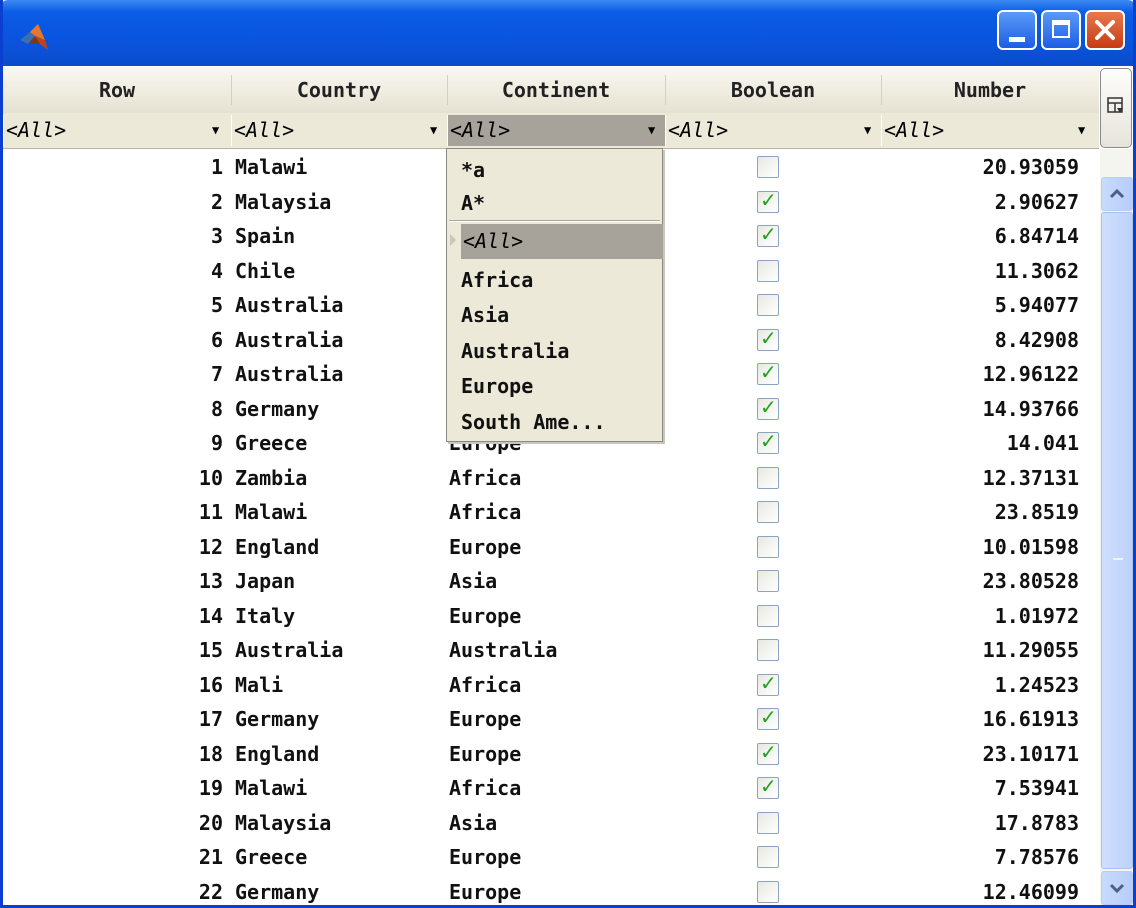 The width and height of the screenshot is (1136, 908). Describe the element at coordinates (473, 170) in the screenshot. I see `dropdown-pattern-ends-with-a: *a` at that location.